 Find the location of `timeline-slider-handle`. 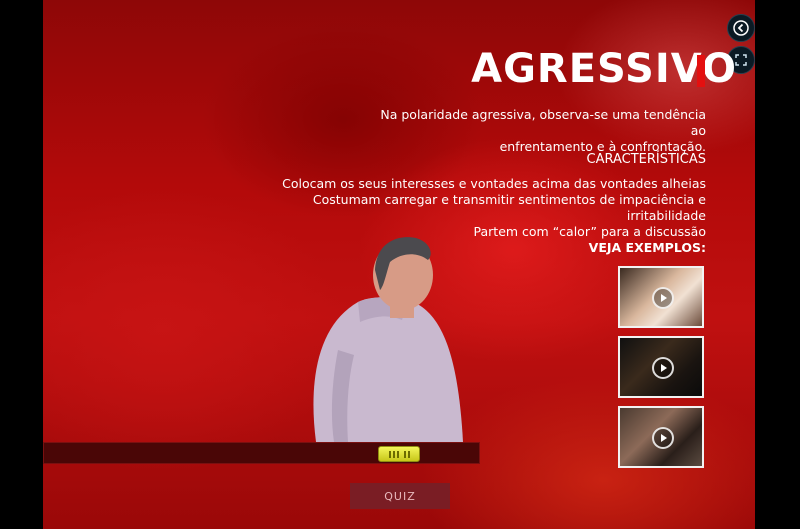

timeline-slider-handle is located at coordinates (399, 454).